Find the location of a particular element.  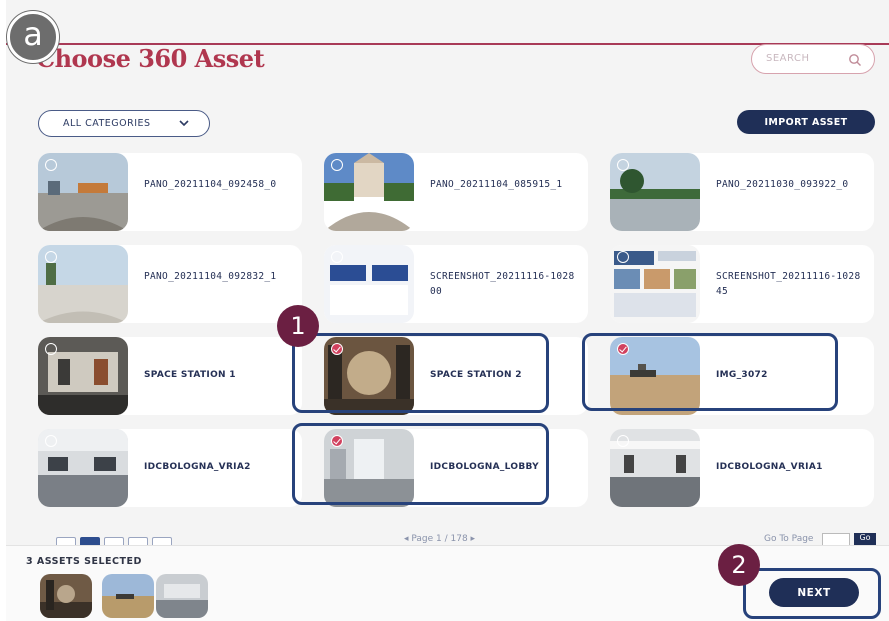

corner-badge: a is located at coordinates (33, 37).